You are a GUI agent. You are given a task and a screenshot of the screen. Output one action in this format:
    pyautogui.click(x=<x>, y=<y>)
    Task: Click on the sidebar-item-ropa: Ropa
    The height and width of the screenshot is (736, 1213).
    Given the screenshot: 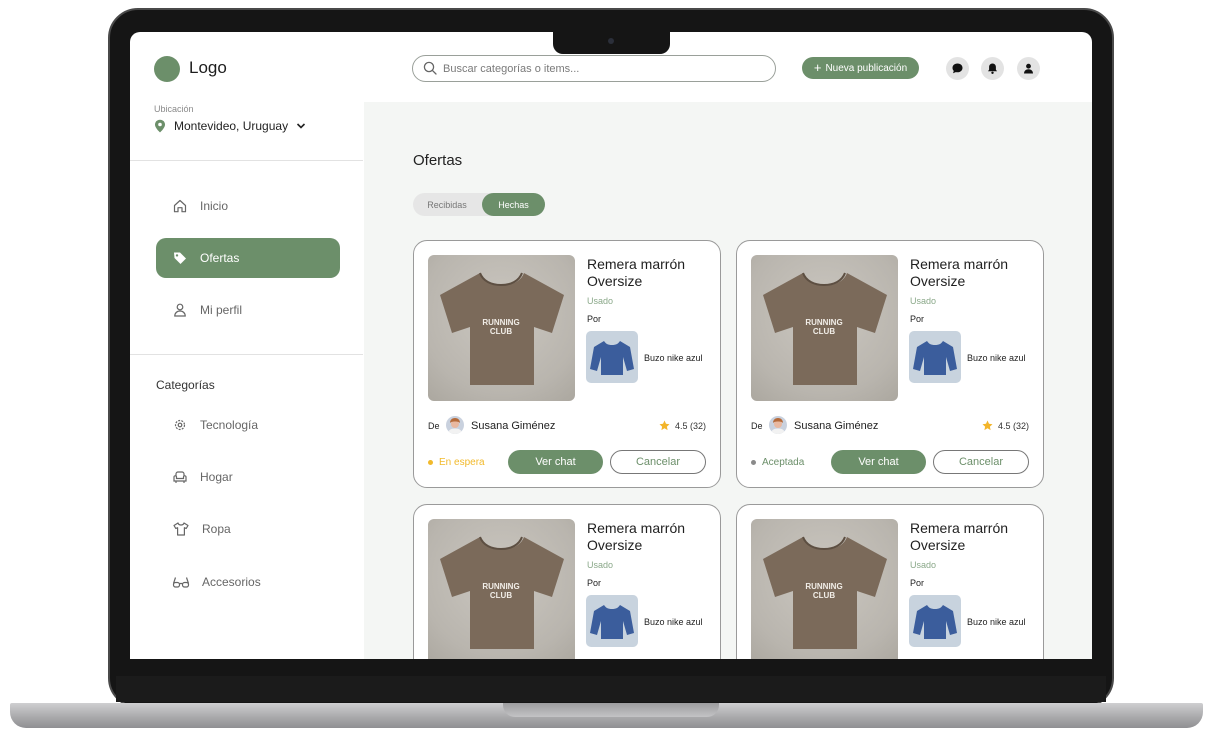 What is the action you would take?
    pyautogui.click(x=248, y=529)
    